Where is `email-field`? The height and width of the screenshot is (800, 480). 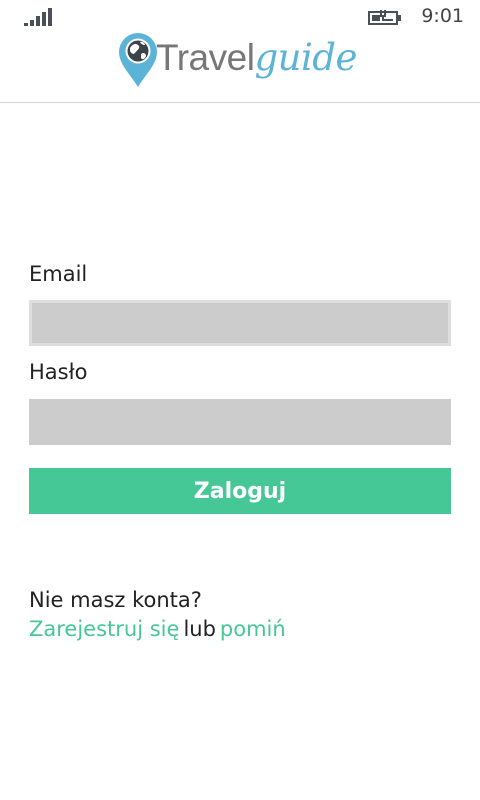 email-field is located at coordinates (240, 323).